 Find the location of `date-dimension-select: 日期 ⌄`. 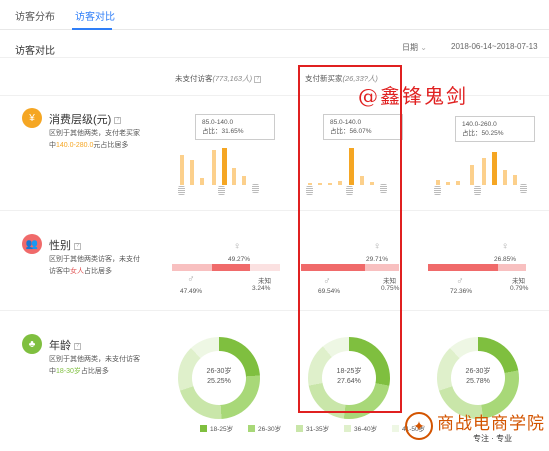

date-dimension-select: 日期 ⌄ is located at coordinates (414, 47).